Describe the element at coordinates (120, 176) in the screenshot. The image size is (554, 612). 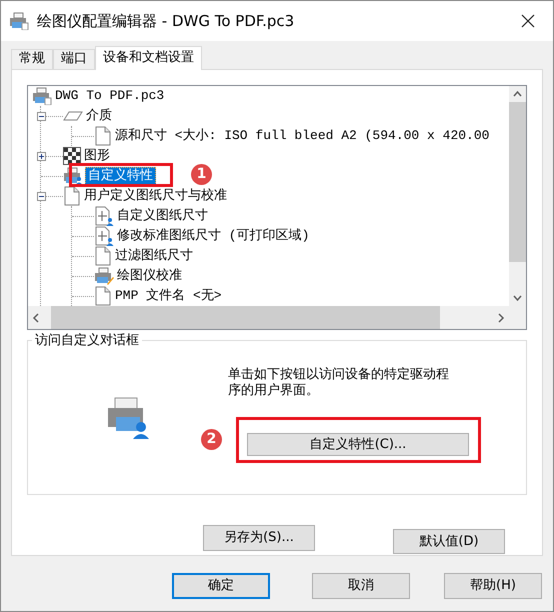
I see `tree-item: 自定义特性` at that location.